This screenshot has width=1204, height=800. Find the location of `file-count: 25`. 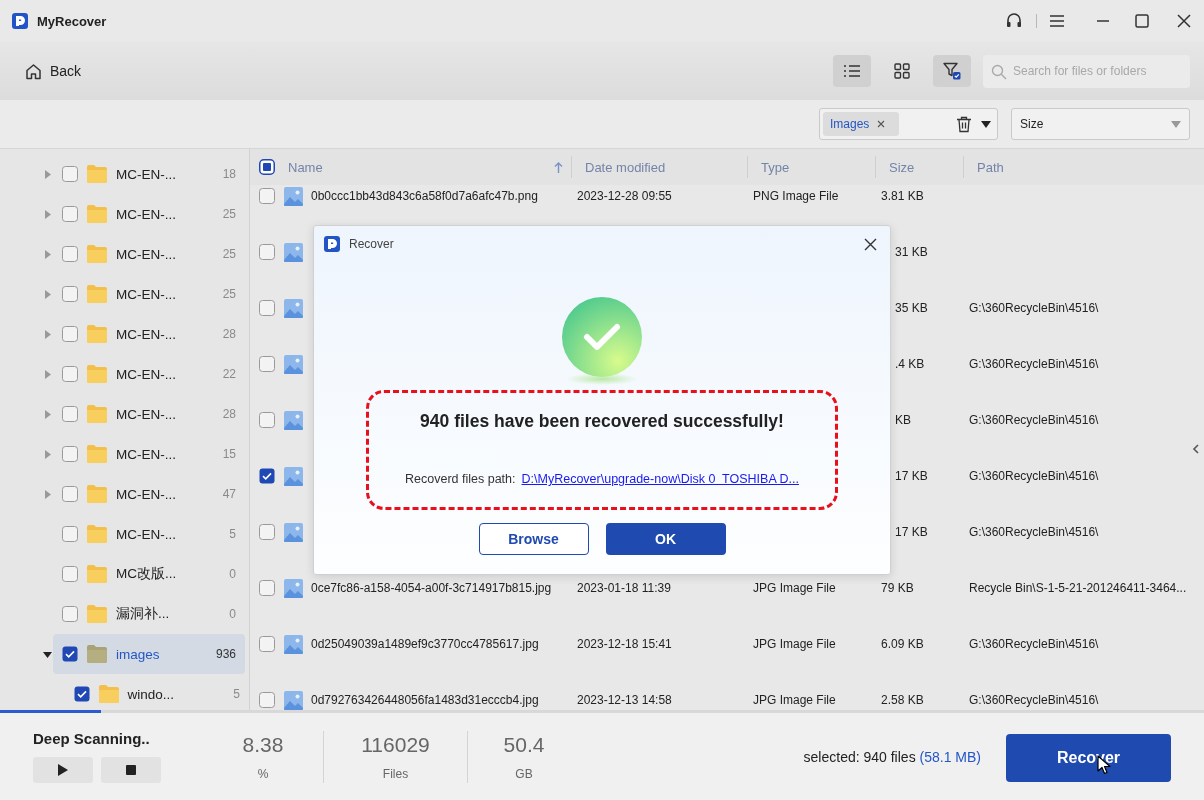

file-count: 25 is located at coordinates (229, 294).